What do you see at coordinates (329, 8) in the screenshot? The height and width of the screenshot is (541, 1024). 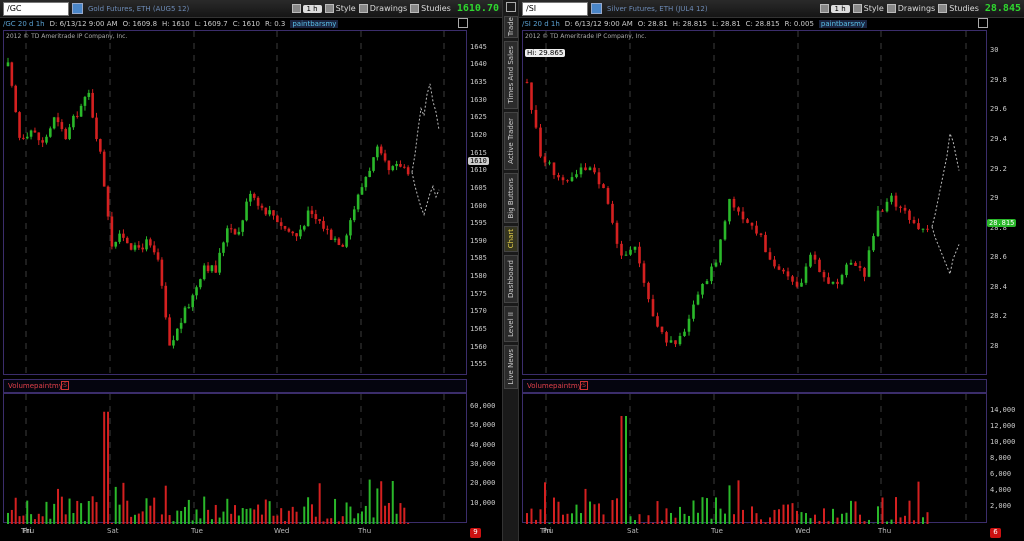 I see `style-icon` at bounding box center [329, 8].